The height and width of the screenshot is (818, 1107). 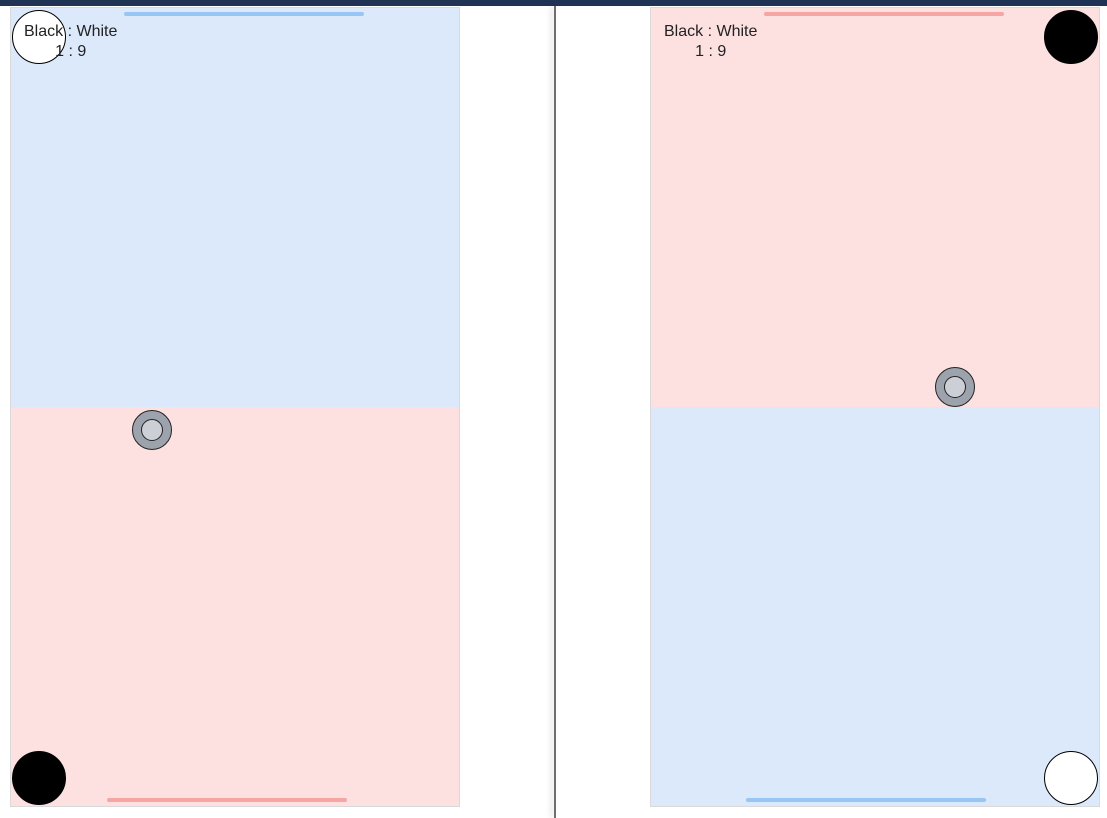 What do you see at coordinates (555, 412) in the screenshot?
I see `view-divider` at bounding box center [555, 412].